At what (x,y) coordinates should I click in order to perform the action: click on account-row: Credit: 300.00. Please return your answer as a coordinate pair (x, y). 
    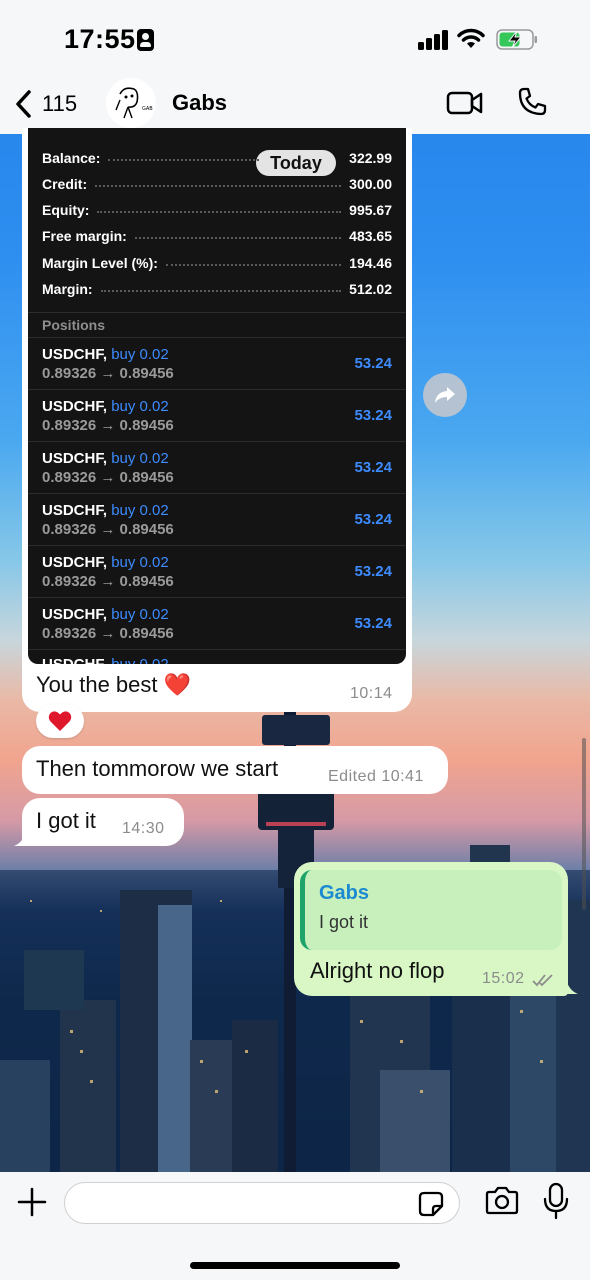
    Looking at the image, I should click on (217, 184).